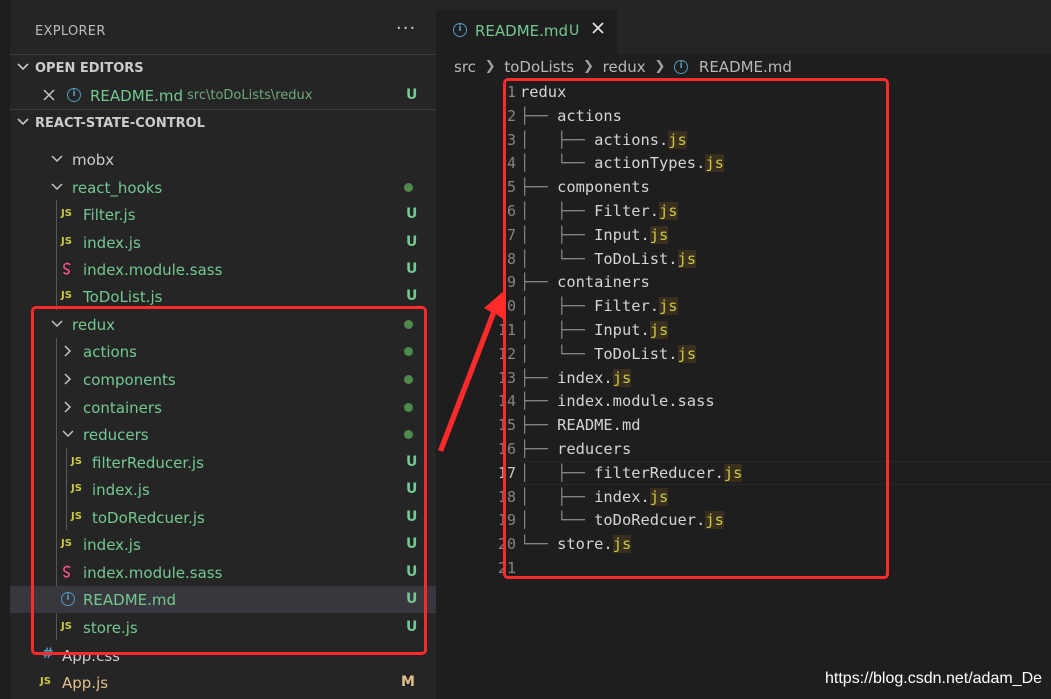 Image resolution: width=1051 pixels, height=699 pixels. What do you see at coordinates (743, 27) in the screenshot?
I see `tab-bar: i README.md U` at bounding box center [743, 27].